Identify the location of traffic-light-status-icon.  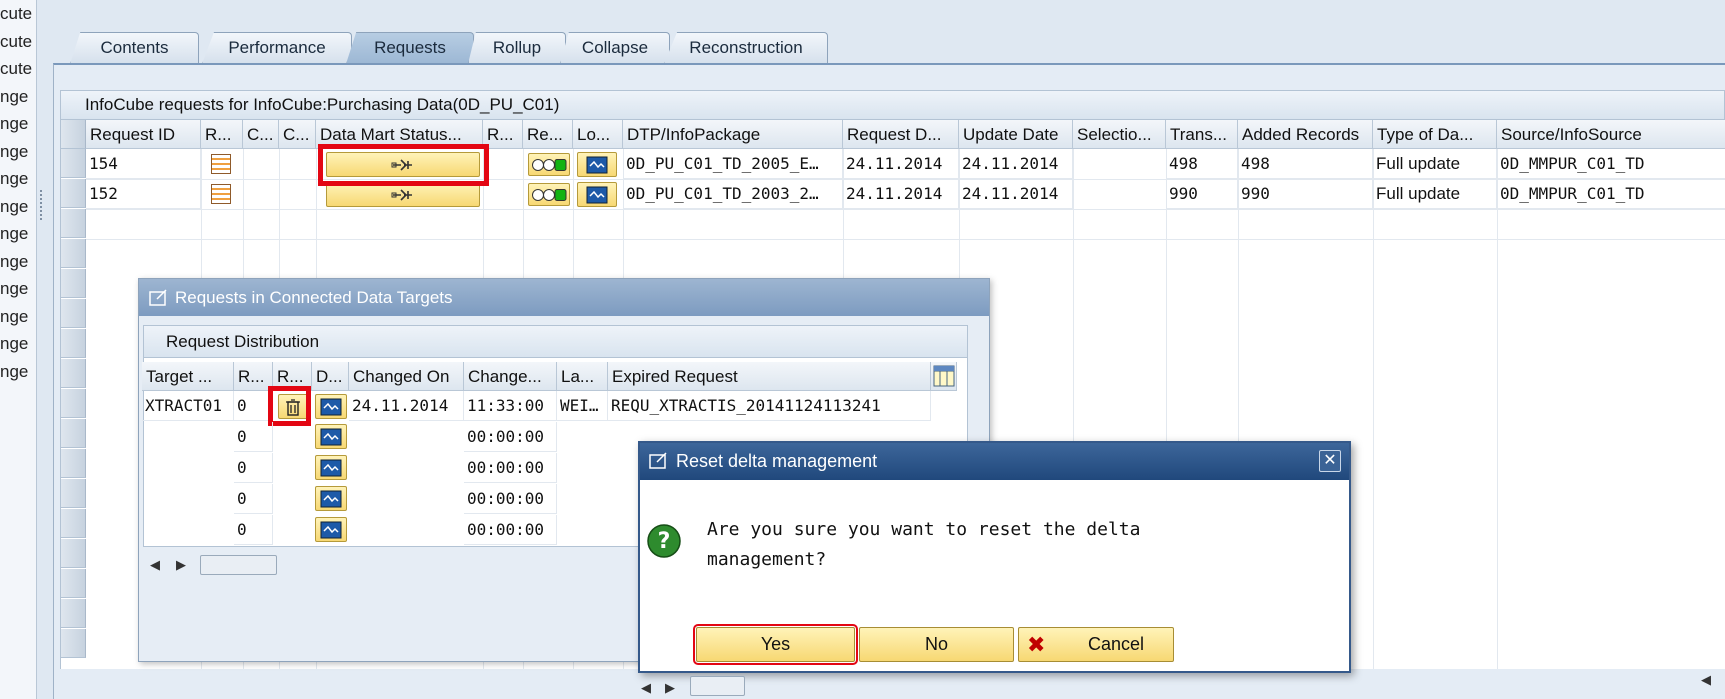
(549, 194).